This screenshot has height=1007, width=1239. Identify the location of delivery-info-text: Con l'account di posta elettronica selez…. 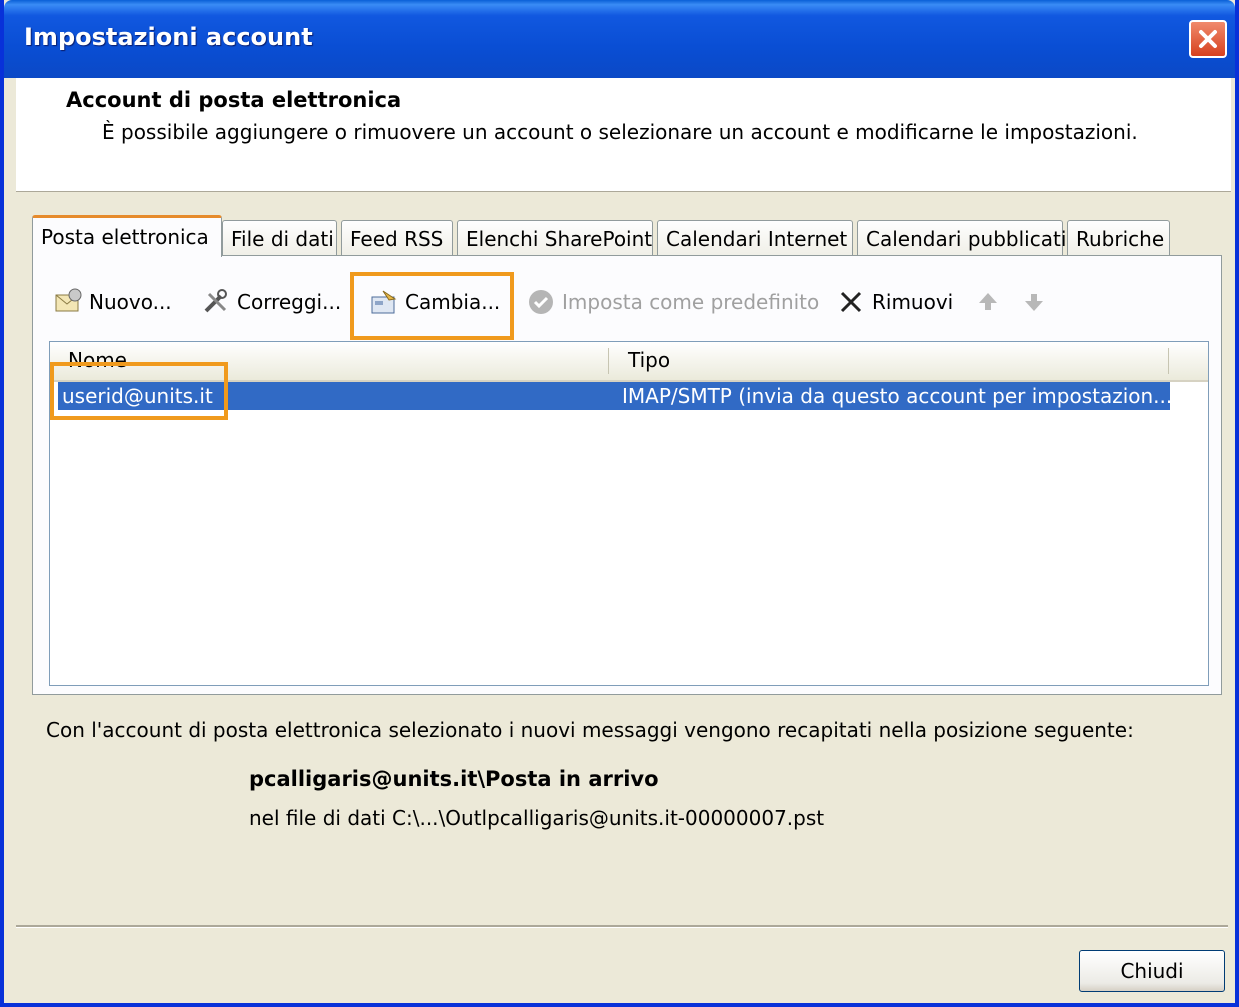
(590, 730).